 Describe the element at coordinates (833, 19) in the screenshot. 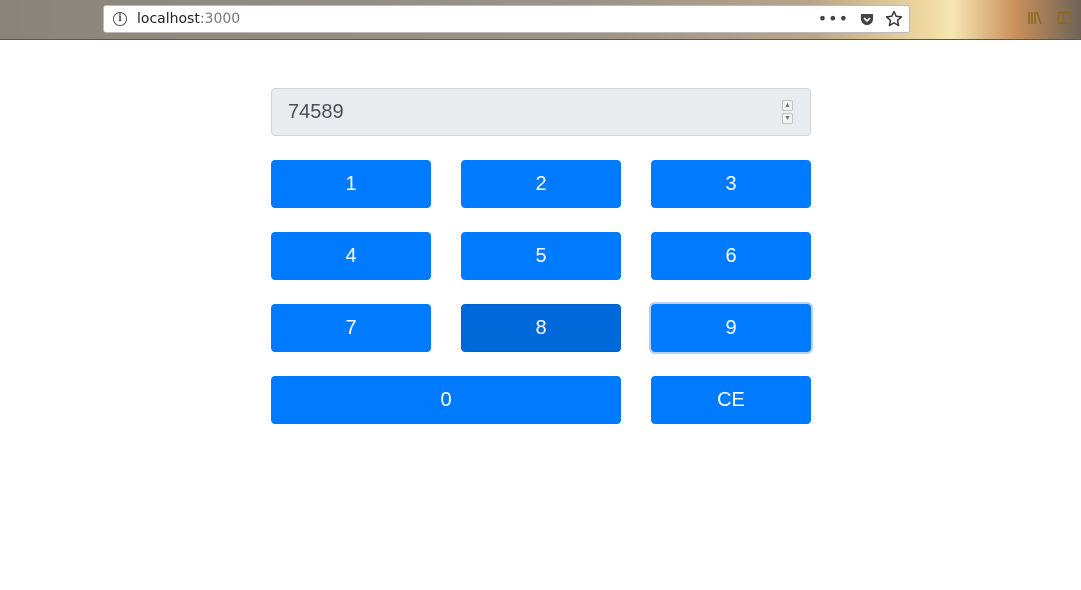

I see `more-icon: •••` at that location.